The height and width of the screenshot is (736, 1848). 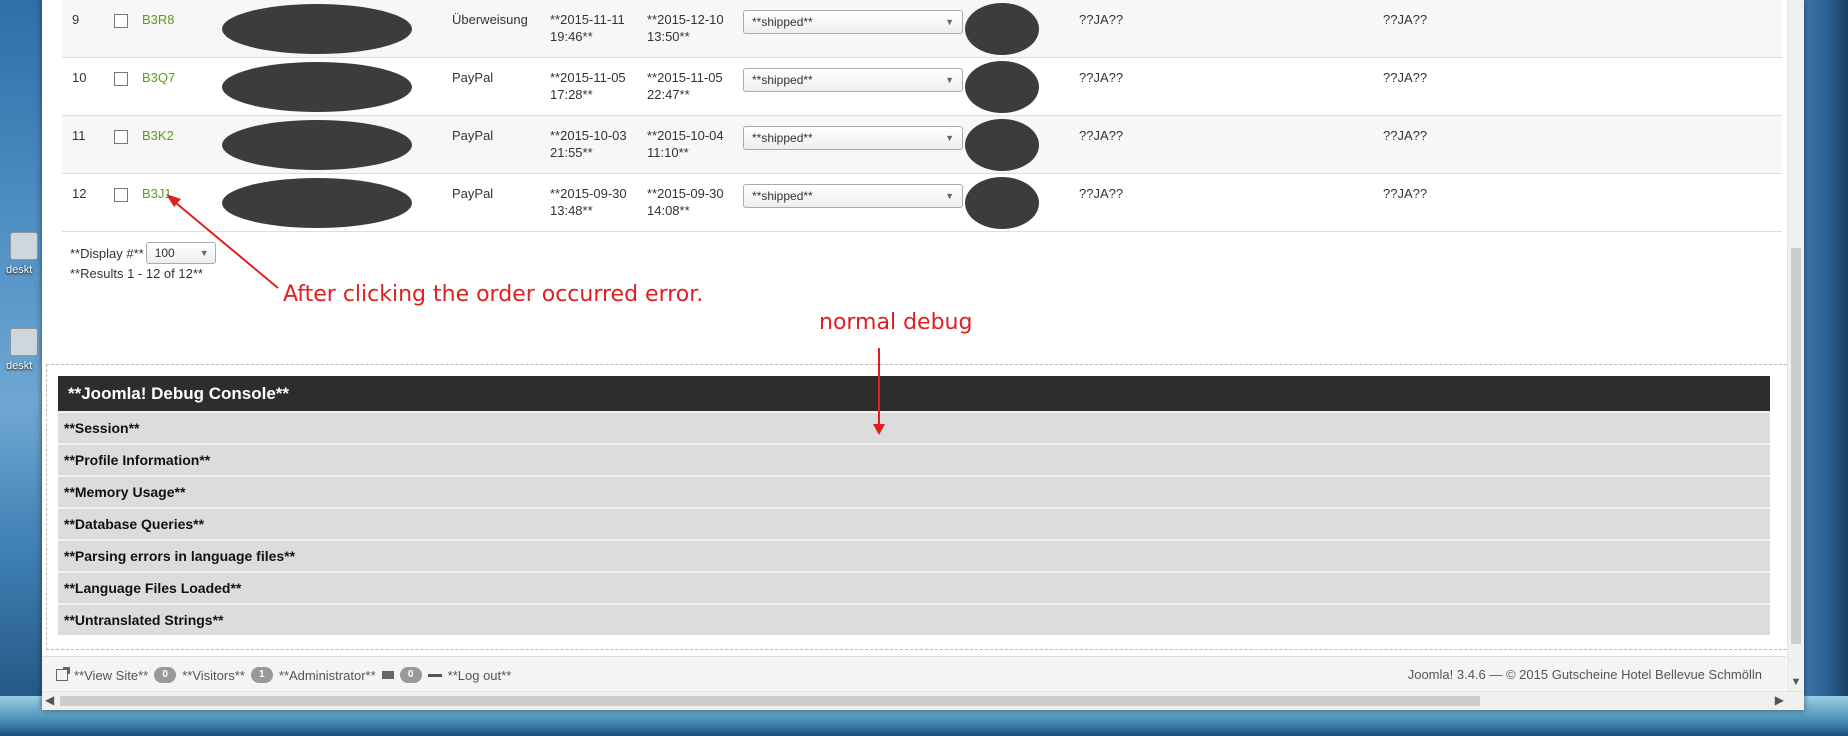 What do you see at coordinates (668, 36) in the screenshot?
I see `modified-date-time: 13:50**` at bounding box center [668, 36].